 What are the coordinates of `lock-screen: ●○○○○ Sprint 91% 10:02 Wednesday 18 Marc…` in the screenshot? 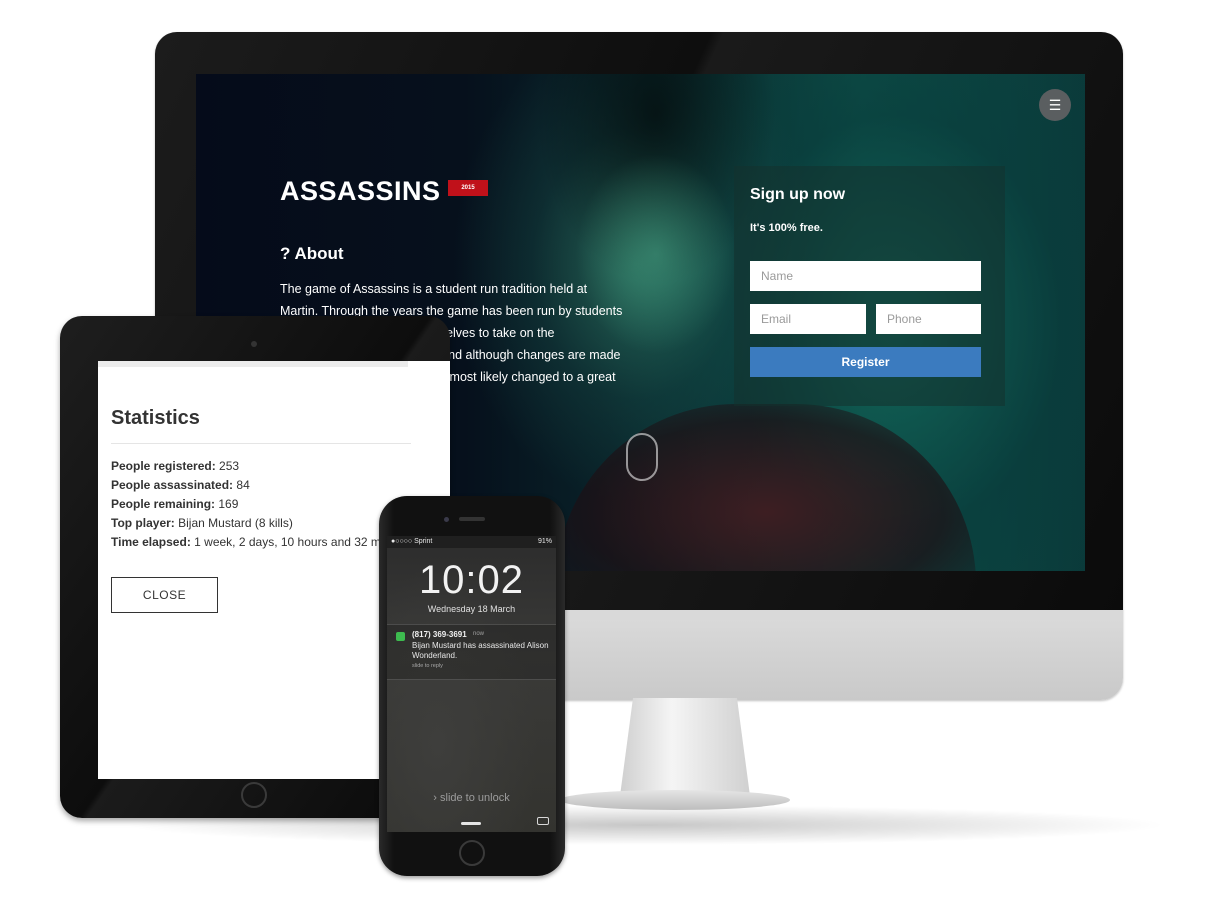 It's located at (471, 684).